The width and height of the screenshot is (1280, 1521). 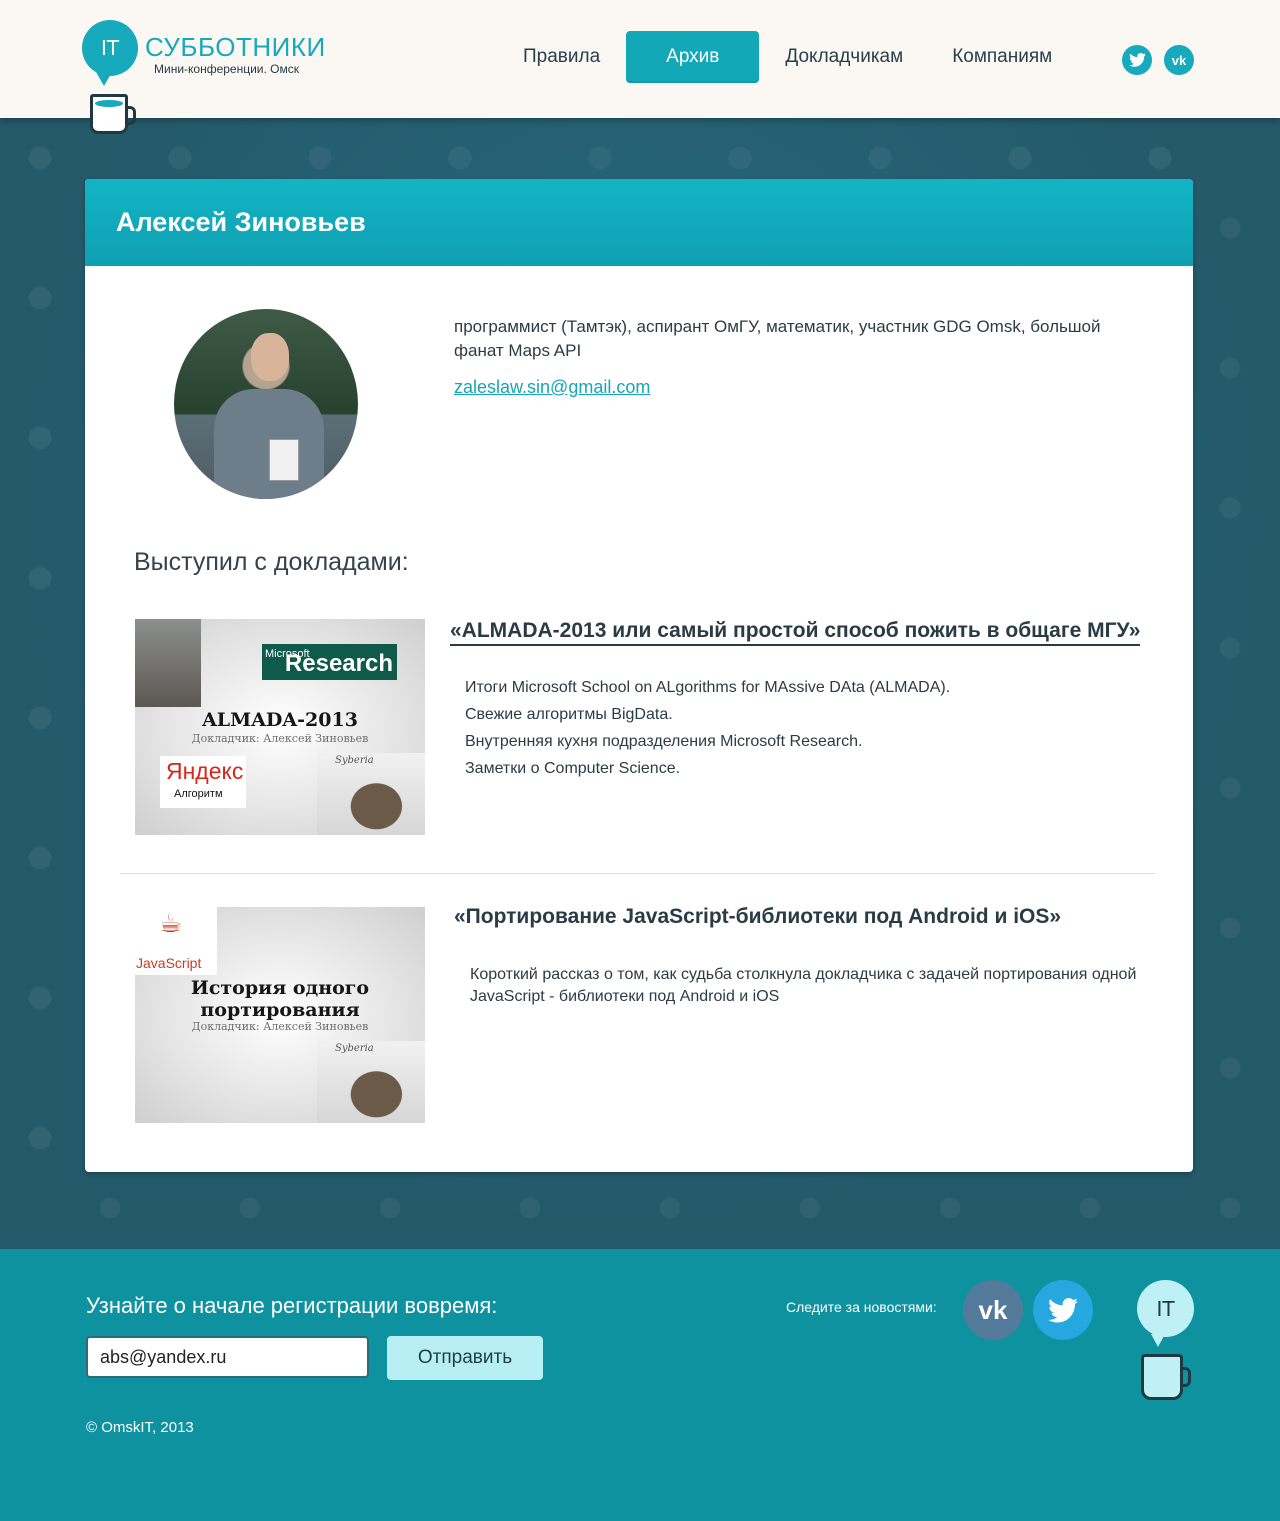 What do you see at coordinates (287, 654) in the screenshot?
I see `ms-logo-small: Microsoft` at bounding box center [287, 654].